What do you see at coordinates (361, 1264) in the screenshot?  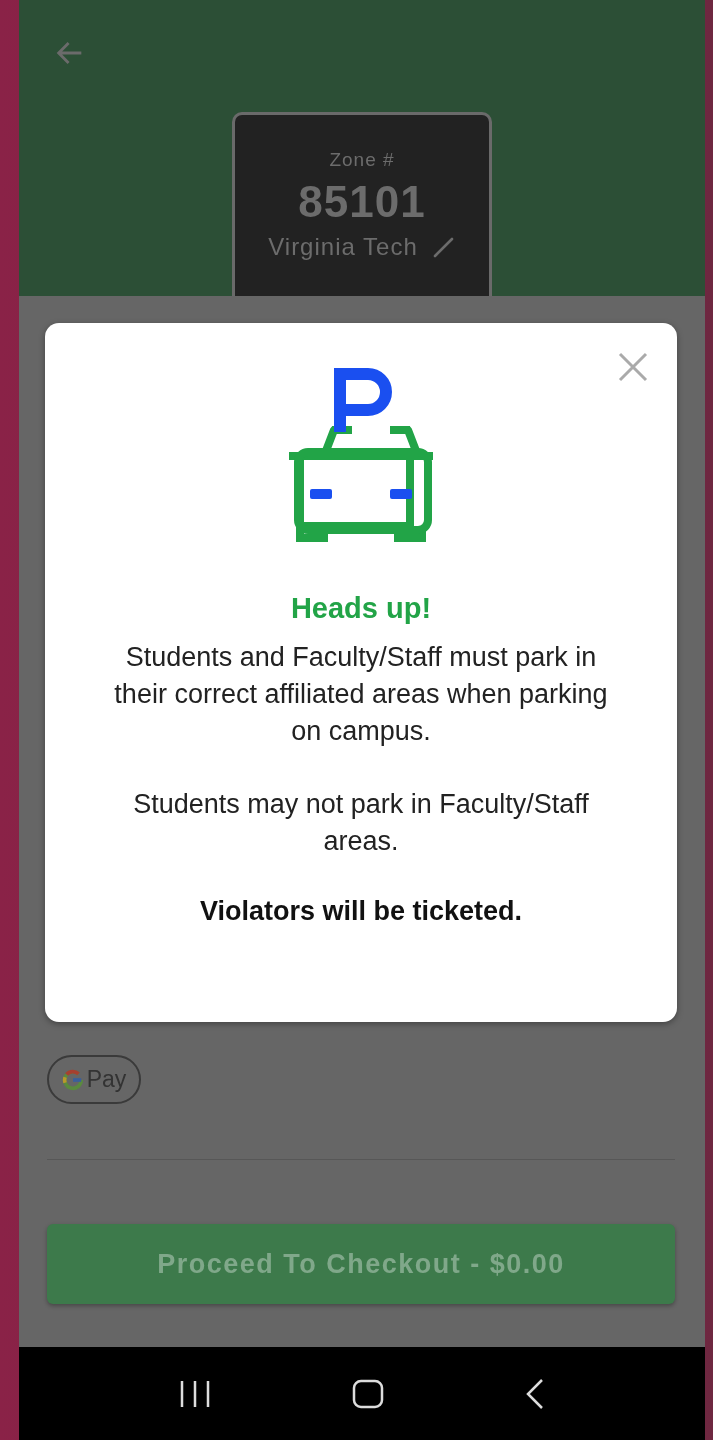 I see `checkout-button: Proceed To Checkout - $0.00` at bounding box center [361, 1264].